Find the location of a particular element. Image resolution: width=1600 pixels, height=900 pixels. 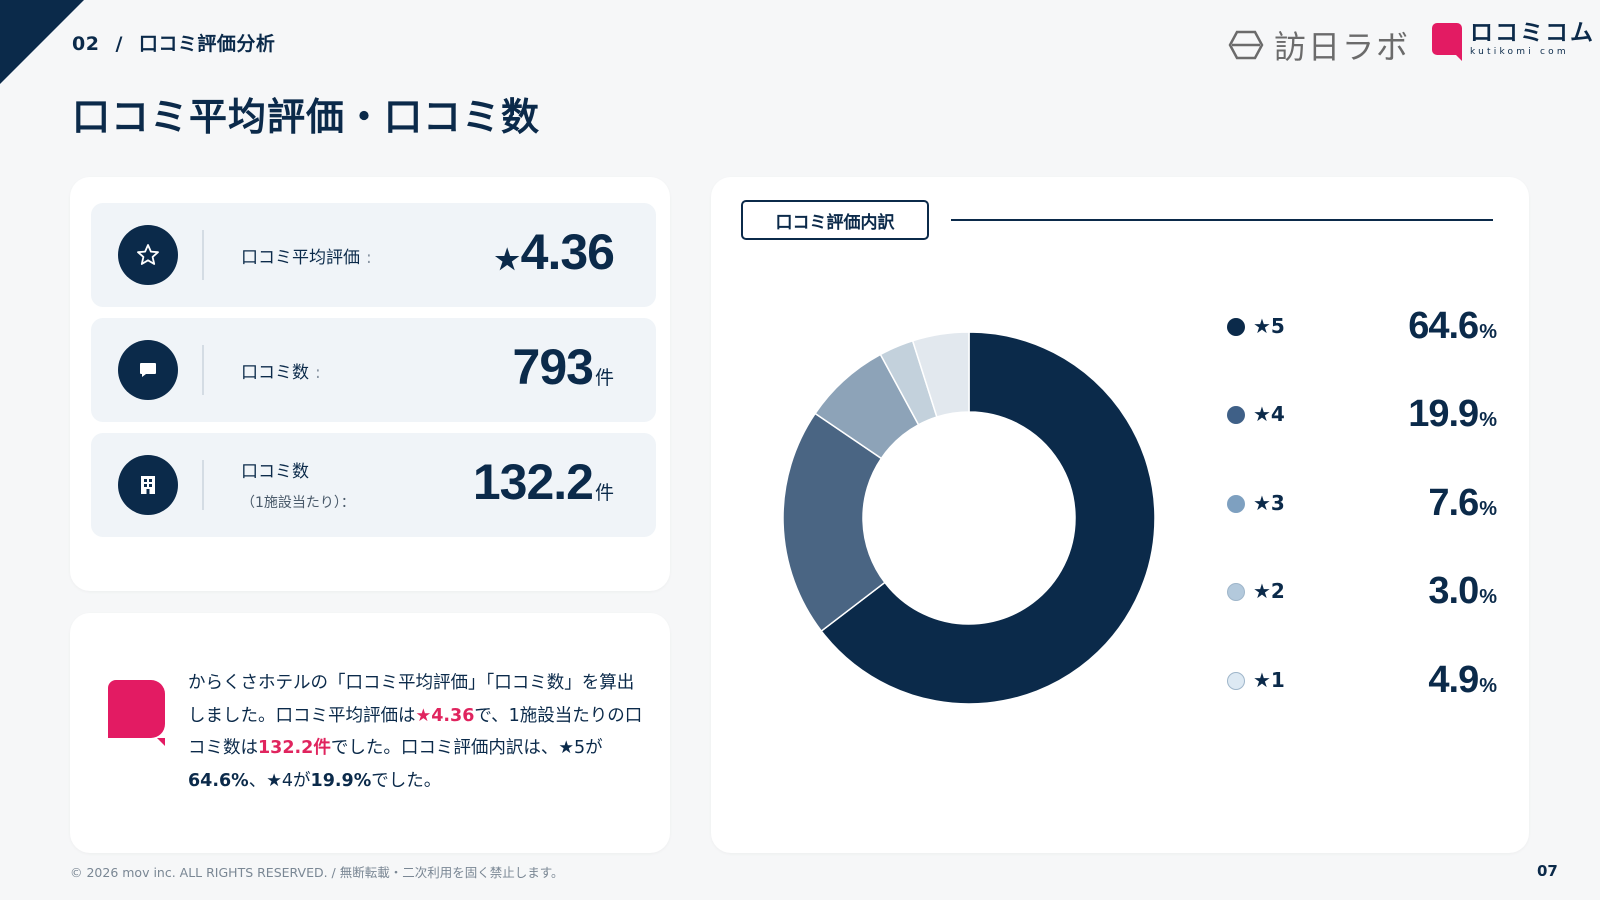

data-label: 4.9 is located at coordinates (1453, 680).